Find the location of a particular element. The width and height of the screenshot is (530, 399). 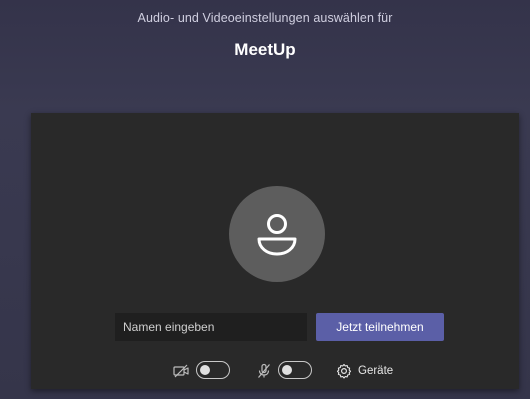

media-controls: Geräte is located at coordinates (275, 371).